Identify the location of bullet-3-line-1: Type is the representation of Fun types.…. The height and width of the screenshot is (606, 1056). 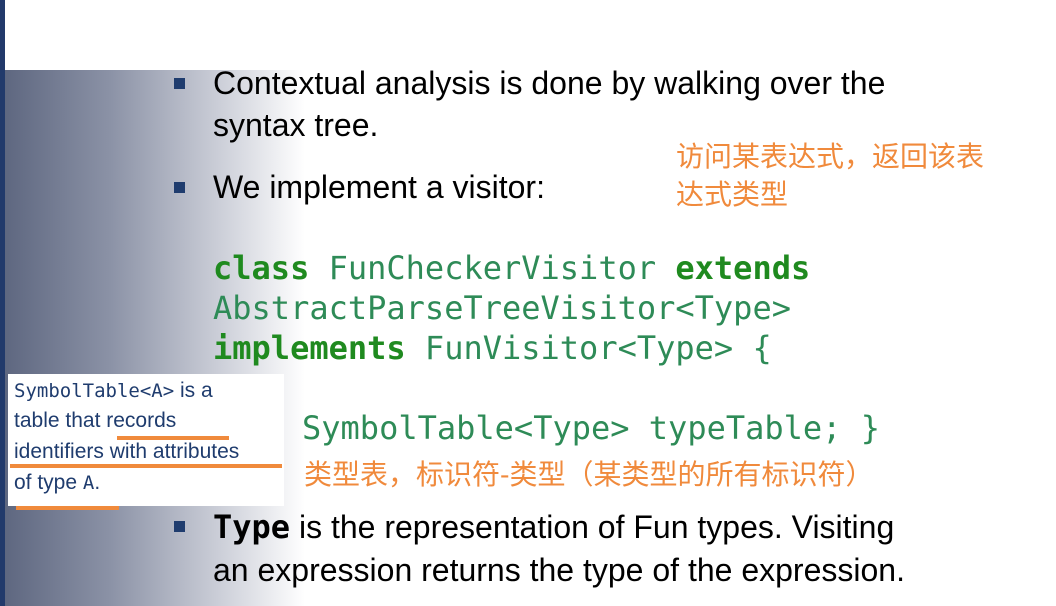
(553, 527).